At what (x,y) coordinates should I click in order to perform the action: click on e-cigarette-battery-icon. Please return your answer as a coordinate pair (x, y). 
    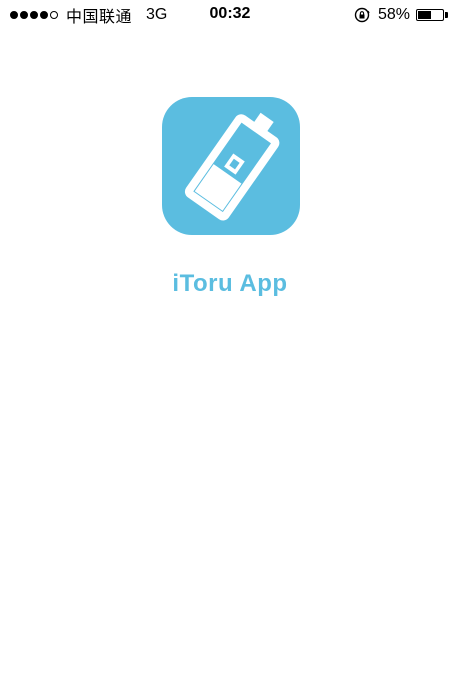
    Looking at the image, I should click on (232, 166).